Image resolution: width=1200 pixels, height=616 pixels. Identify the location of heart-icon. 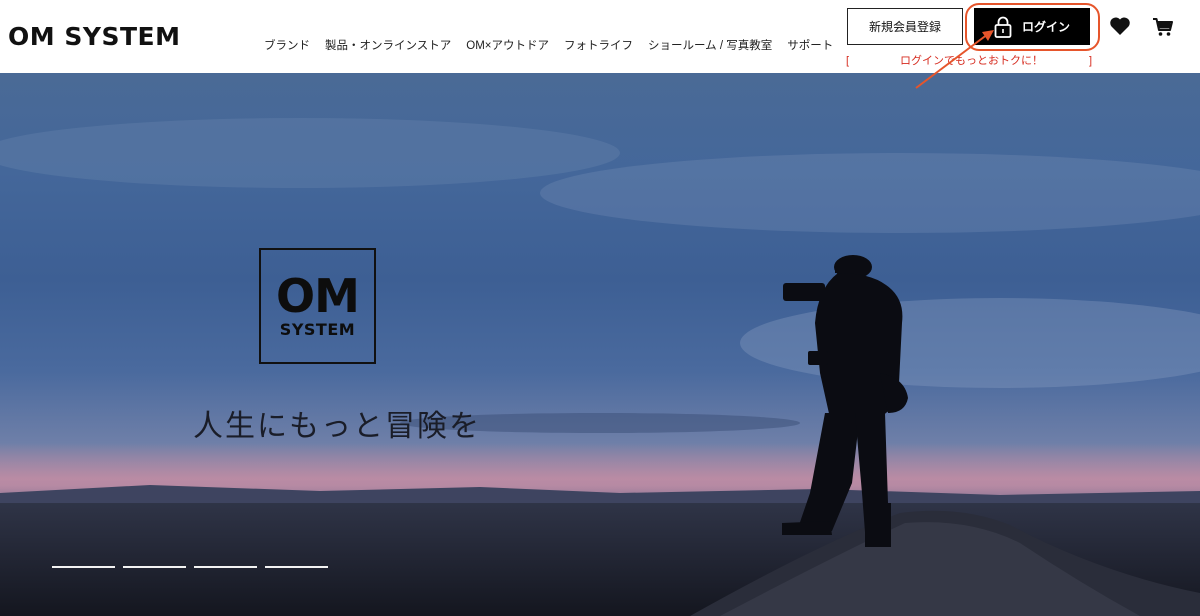
(1120, 26).